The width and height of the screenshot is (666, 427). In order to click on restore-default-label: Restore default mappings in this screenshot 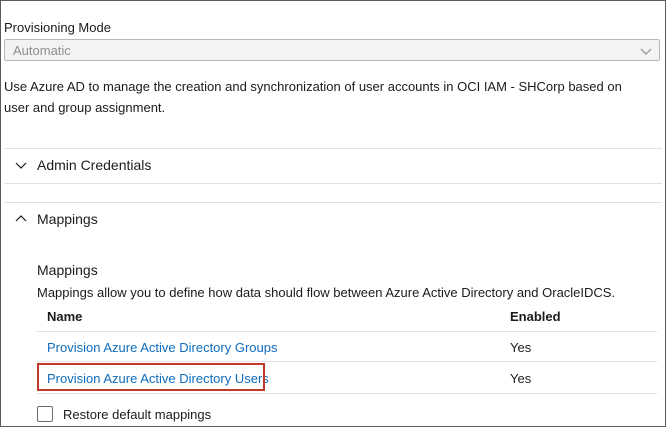, I will do `click(137, 414)`.